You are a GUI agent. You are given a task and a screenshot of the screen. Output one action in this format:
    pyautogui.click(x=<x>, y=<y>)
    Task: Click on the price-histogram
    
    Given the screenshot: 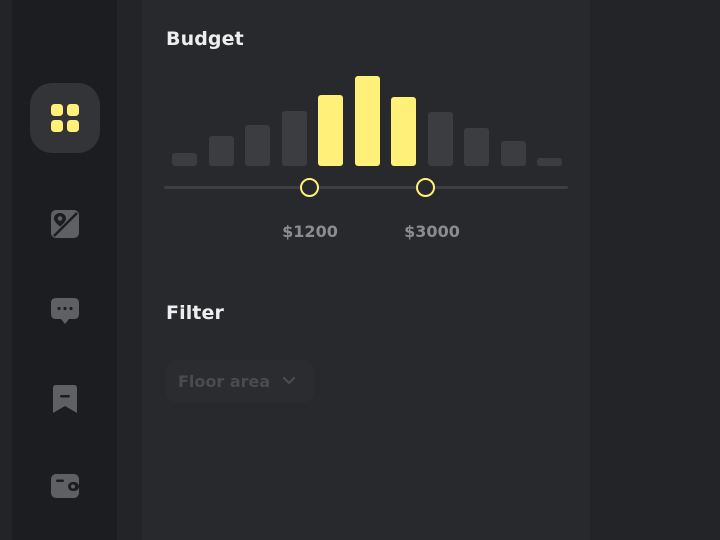 What is the action you would take?
    pyautogui.click(x=367, y=120)
    